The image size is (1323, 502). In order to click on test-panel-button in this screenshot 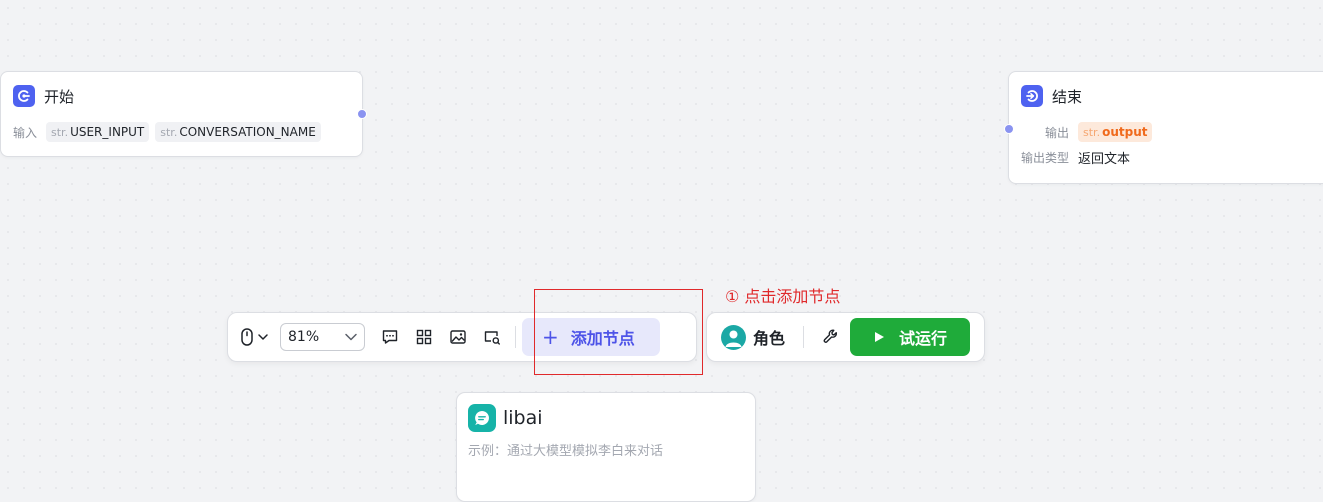, I will do `click(492, 337)`.